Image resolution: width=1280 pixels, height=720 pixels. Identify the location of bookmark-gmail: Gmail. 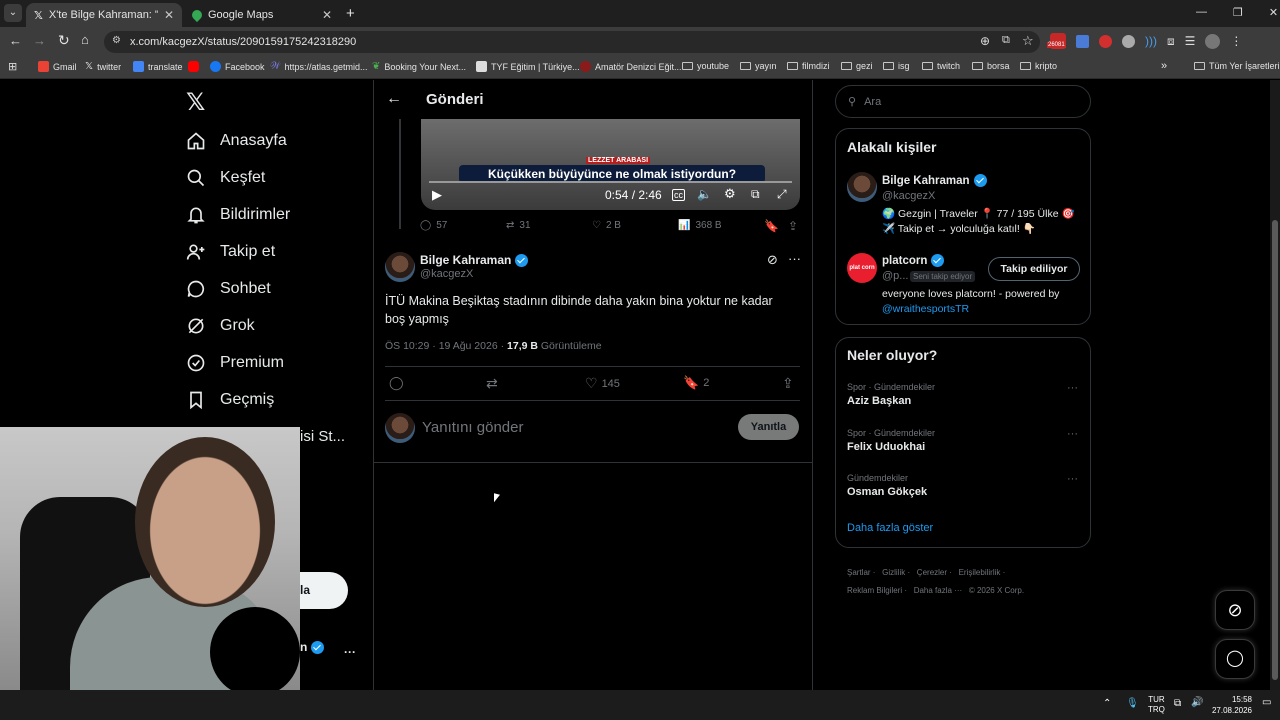
(57, 66).